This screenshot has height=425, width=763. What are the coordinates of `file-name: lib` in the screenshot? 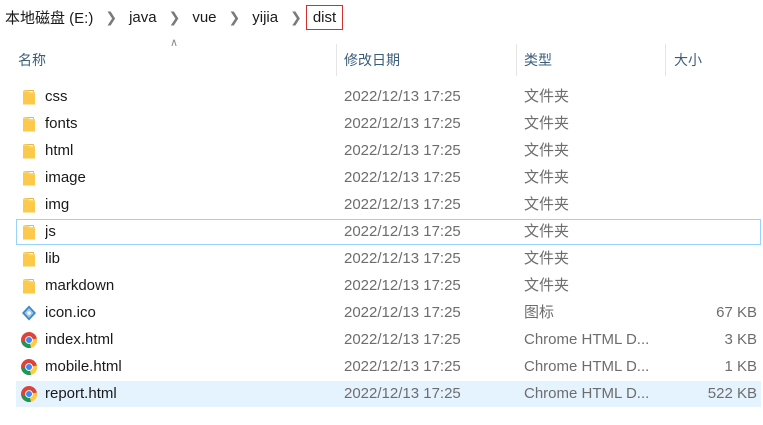 It's located at (53, 258).